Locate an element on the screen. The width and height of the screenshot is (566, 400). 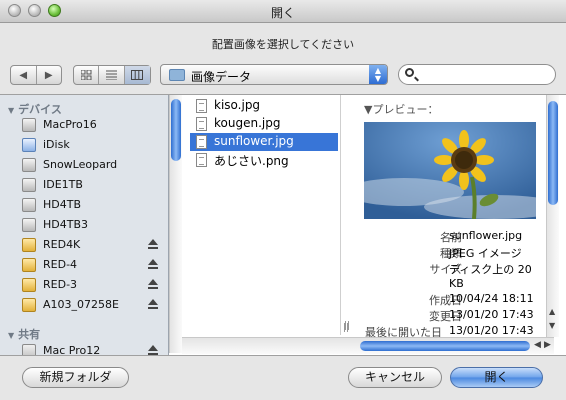
sidebar-item-red-3: RED-3 is located at coordinates (92, 285).